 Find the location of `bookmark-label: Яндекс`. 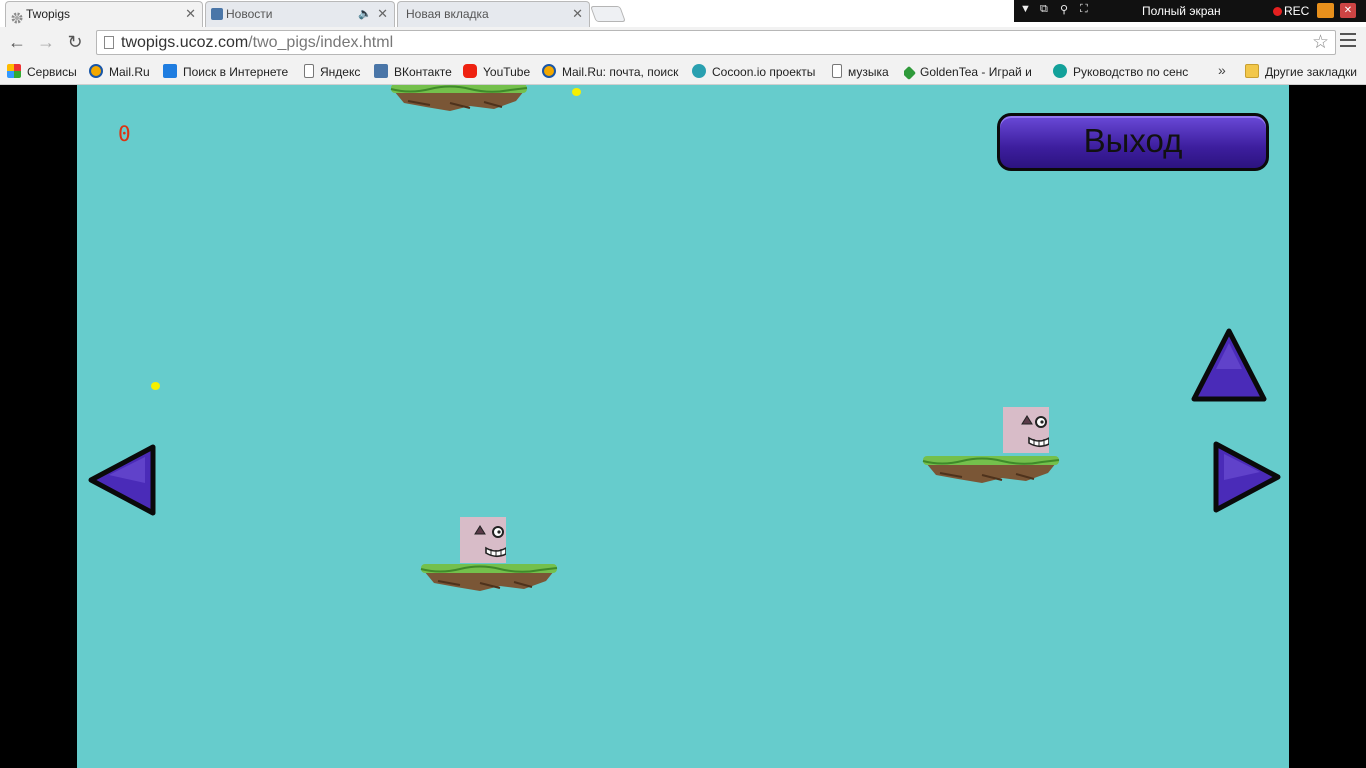

bookmark-label: Яндекс is located at coordinates (340, 72).